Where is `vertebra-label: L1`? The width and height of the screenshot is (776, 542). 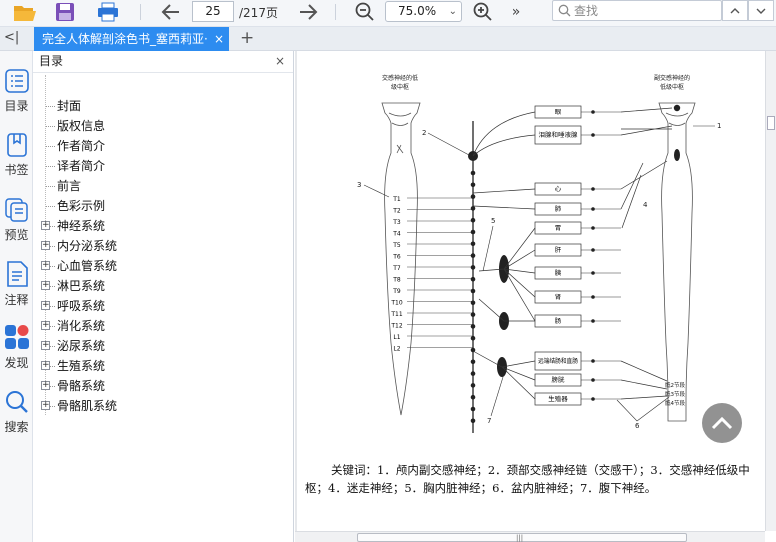 vertebra-label: L1 is located at coordinates (396, 337).